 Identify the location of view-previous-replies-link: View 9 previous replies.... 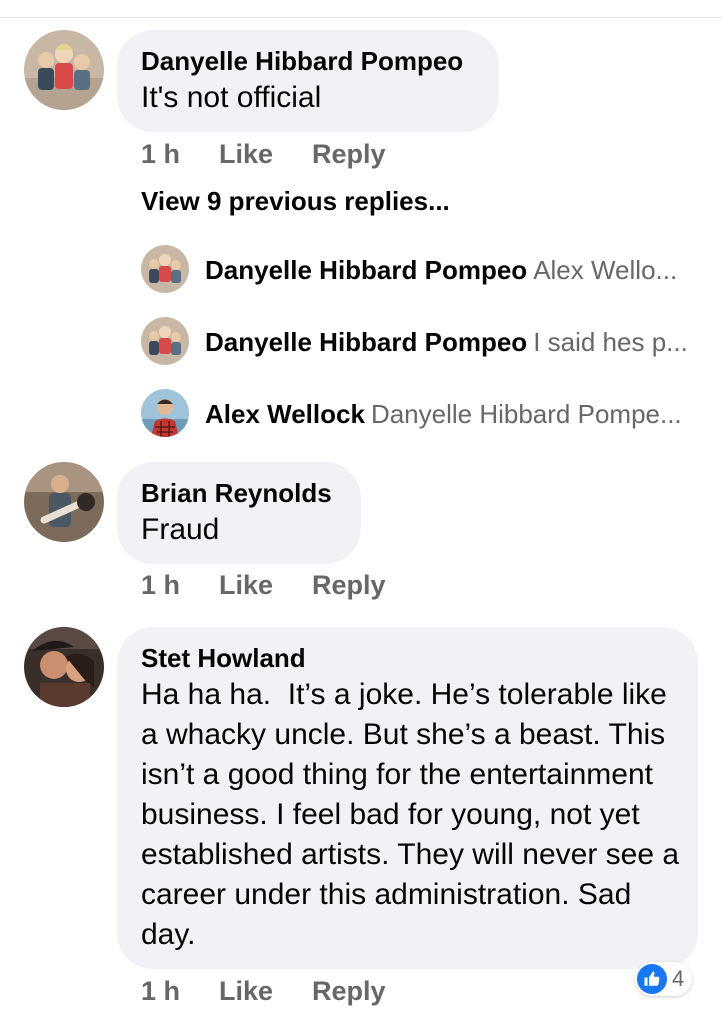
(295, 201).